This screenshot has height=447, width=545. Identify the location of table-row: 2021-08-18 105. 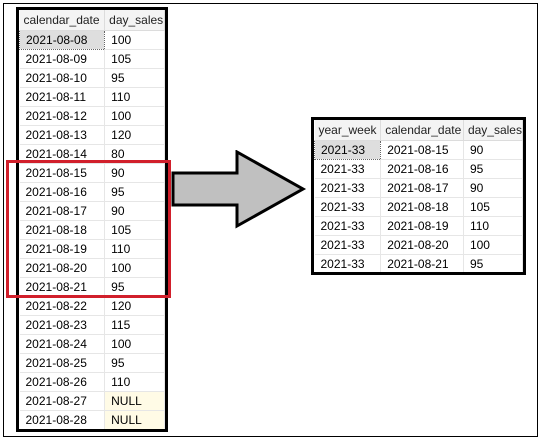
(92, 230).